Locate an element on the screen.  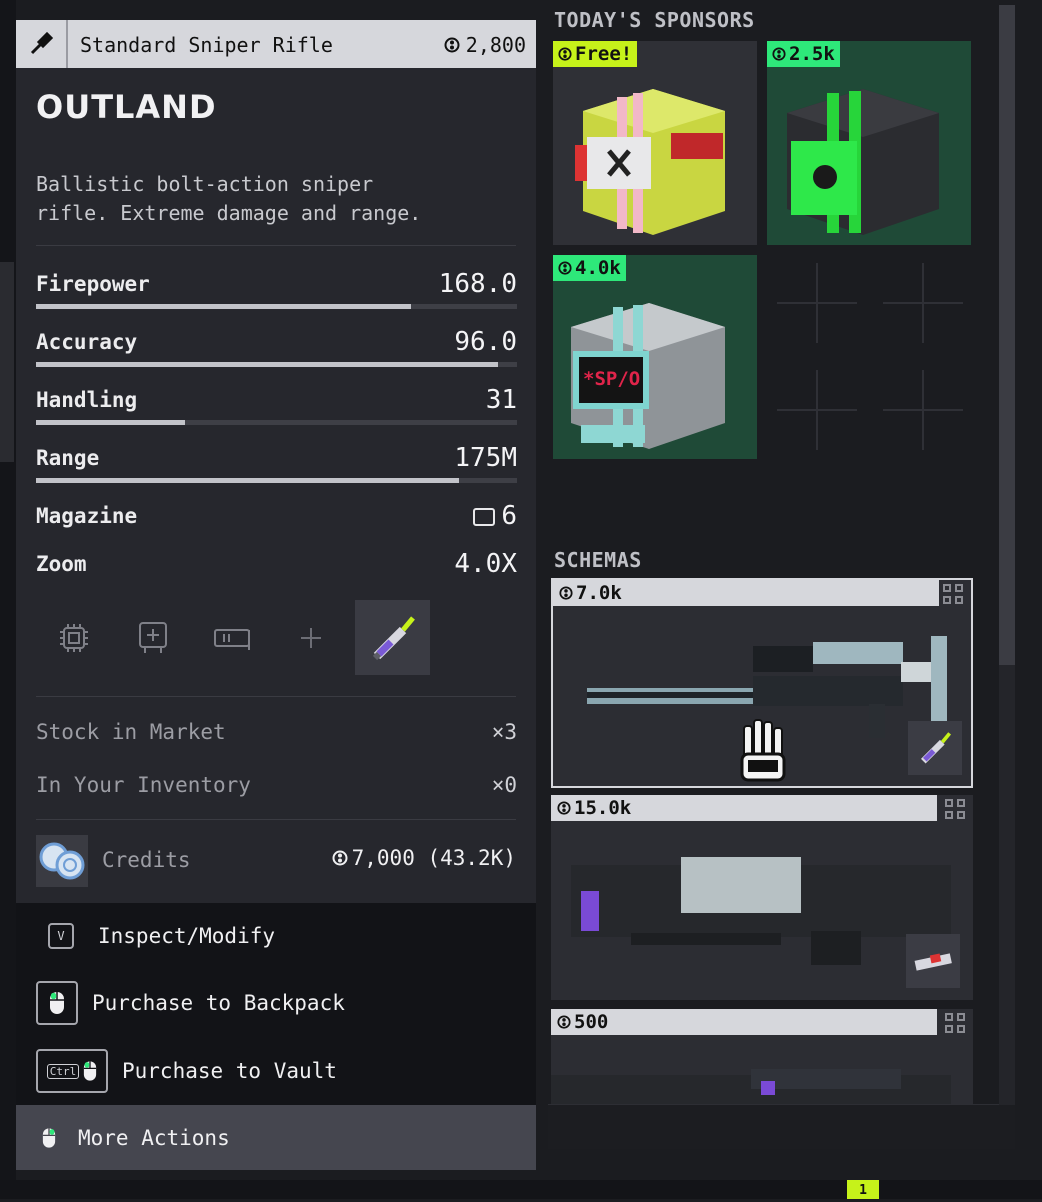
schema-price: 15.0k is located at coordinates (603, 808).